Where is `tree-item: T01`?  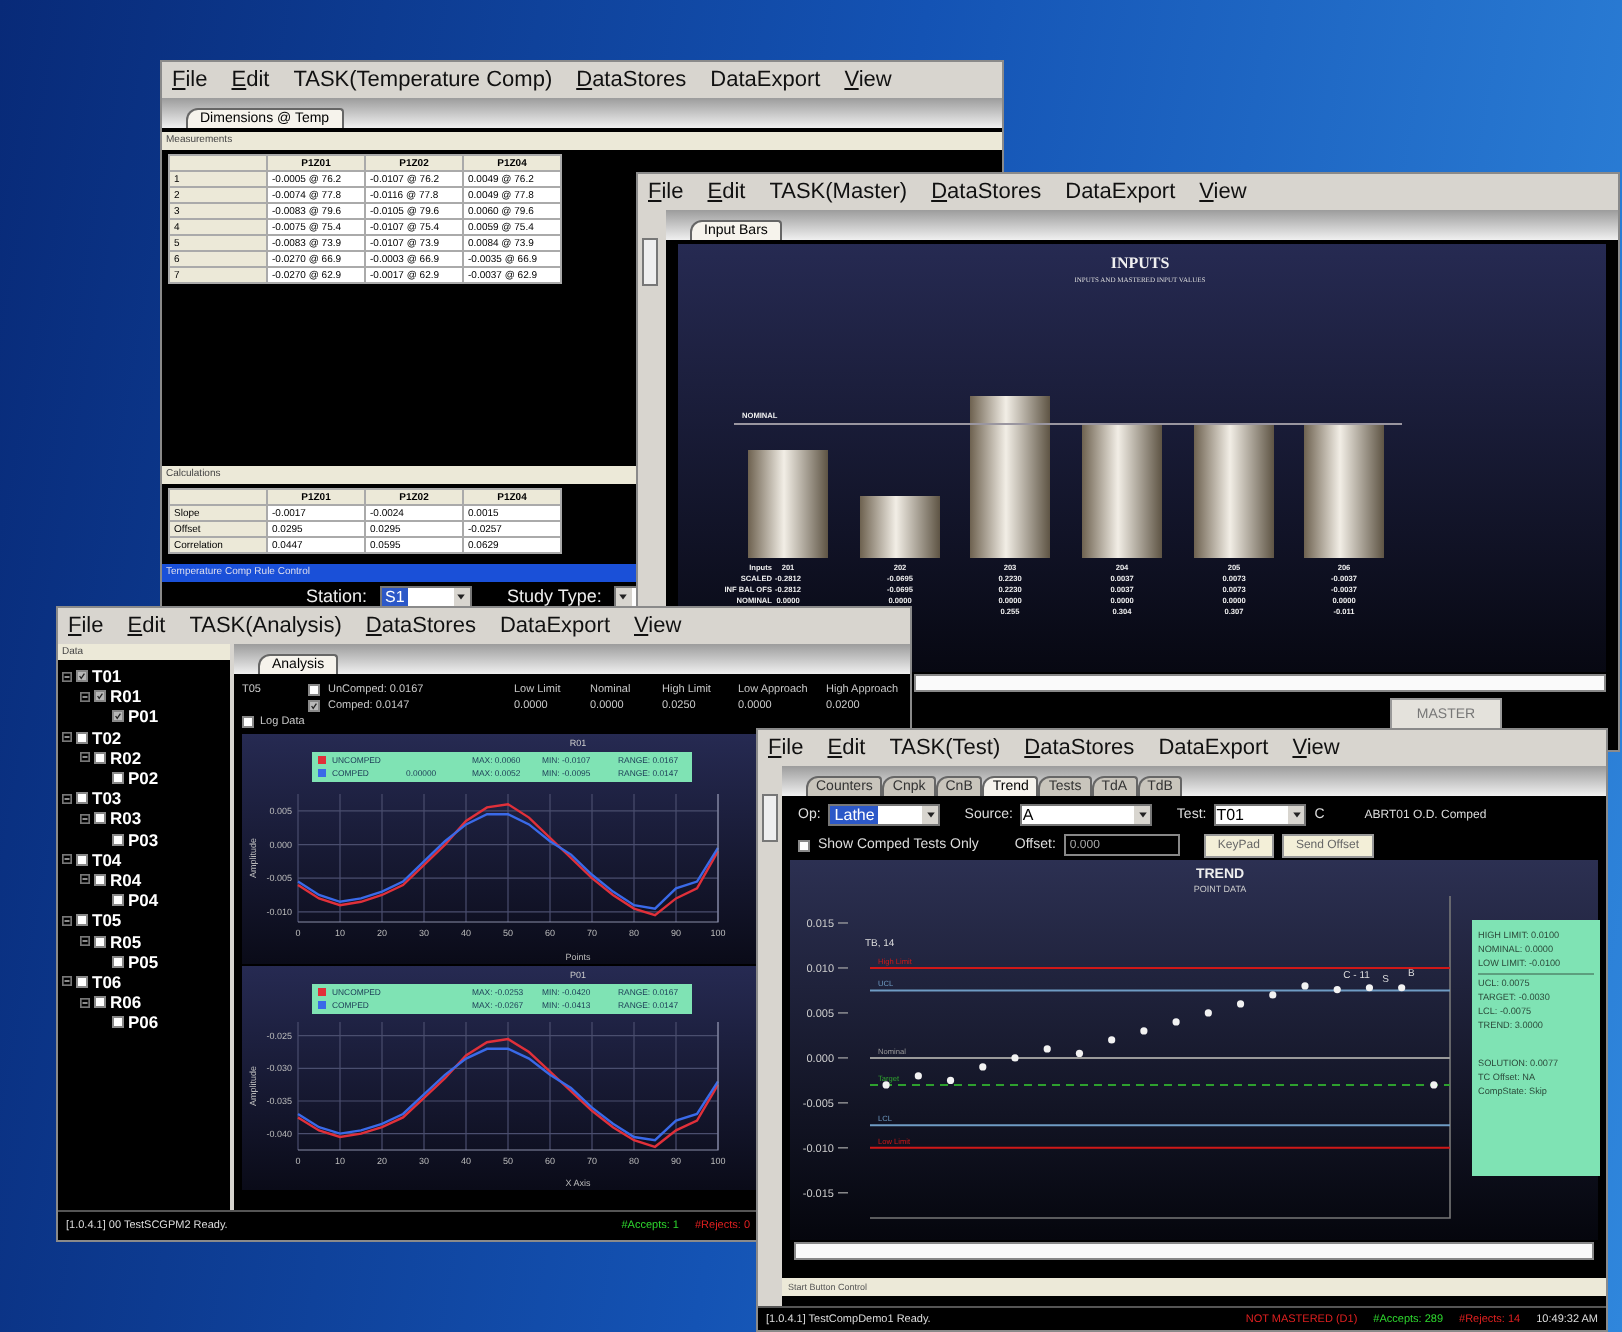
tree-item: T01 is located at coordinates (107, 676).